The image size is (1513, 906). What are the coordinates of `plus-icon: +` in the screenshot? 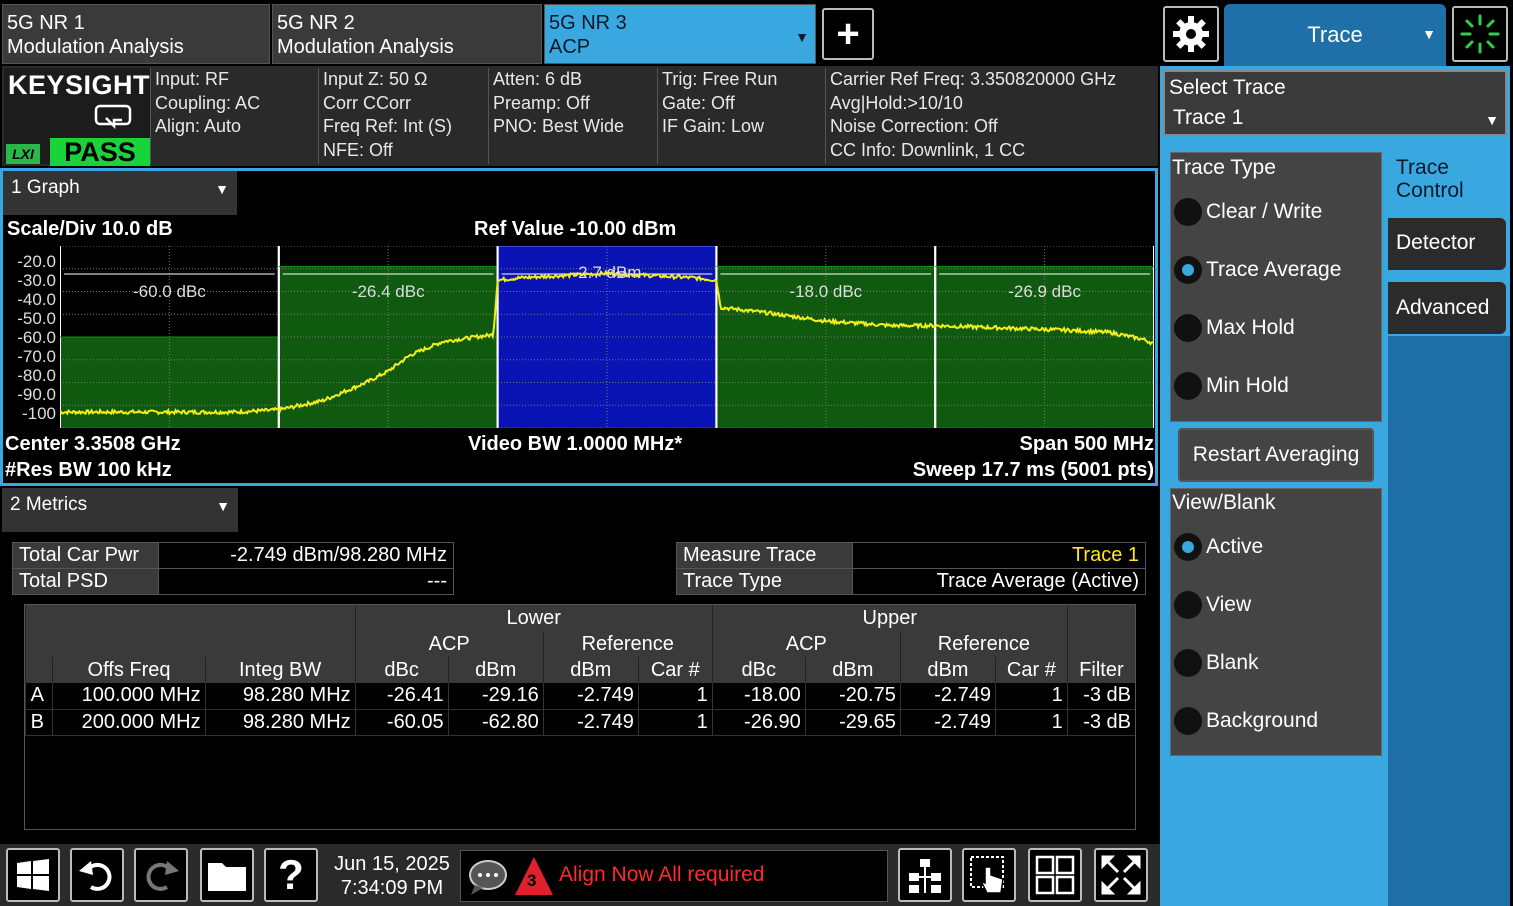 It's located at (848, 33).